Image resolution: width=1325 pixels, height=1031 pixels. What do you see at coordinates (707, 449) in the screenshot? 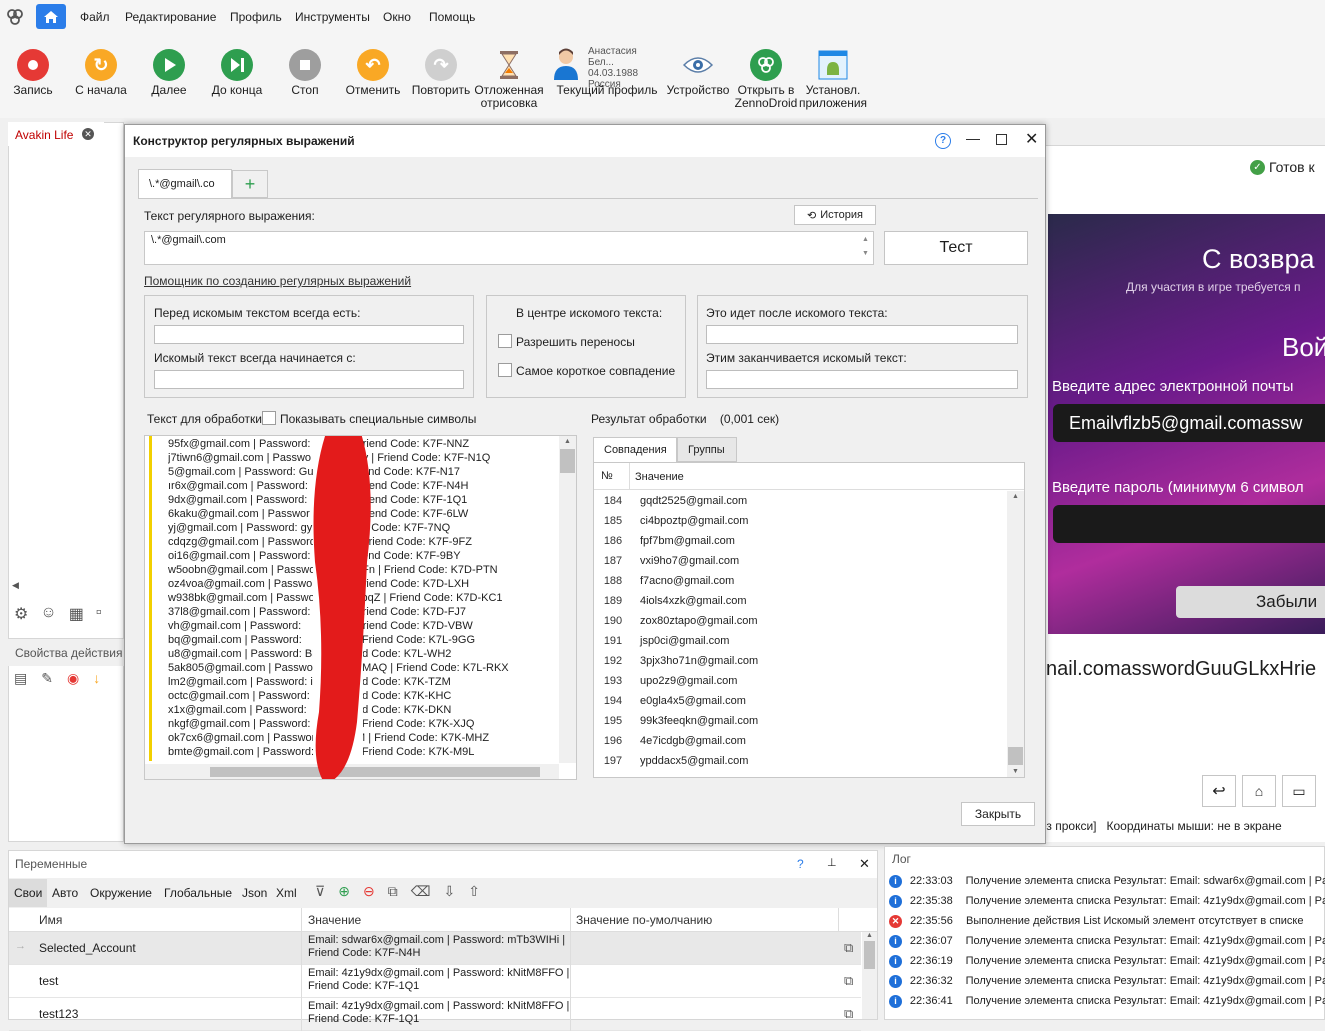
I see `tab-groups: Группы` at bounding box center [707, 449].